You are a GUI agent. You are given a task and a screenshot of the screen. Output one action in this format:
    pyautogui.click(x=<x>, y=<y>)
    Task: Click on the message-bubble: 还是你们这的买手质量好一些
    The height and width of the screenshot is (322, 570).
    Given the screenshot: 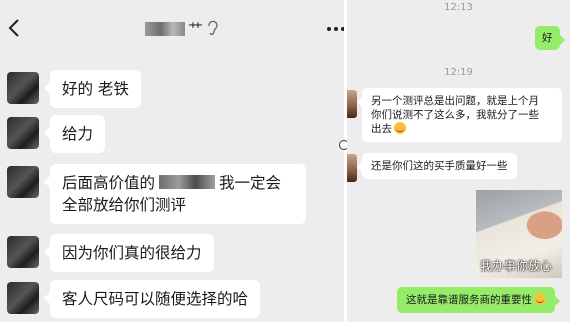 What is the action you would take?
    pyautogui.click(x=437, y=166)
    